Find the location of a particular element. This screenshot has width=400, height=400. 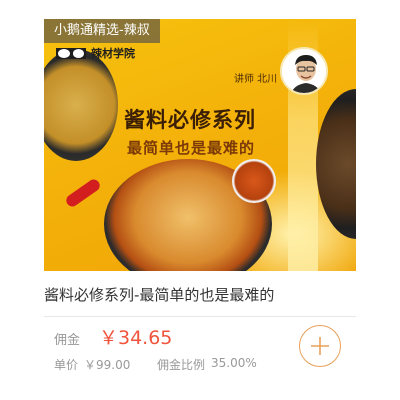

commission-rate: 佣金比例 35.00% is located at coordinates (207, 364).